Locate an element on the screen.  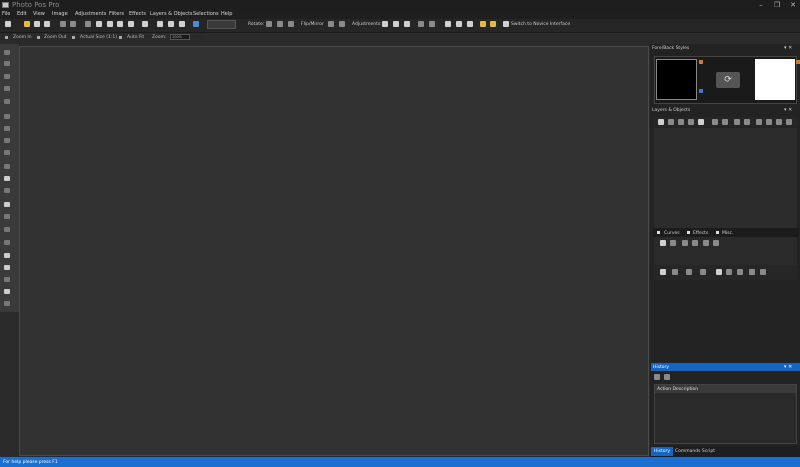
menu-help: Help is located at coordinates (226, 14).